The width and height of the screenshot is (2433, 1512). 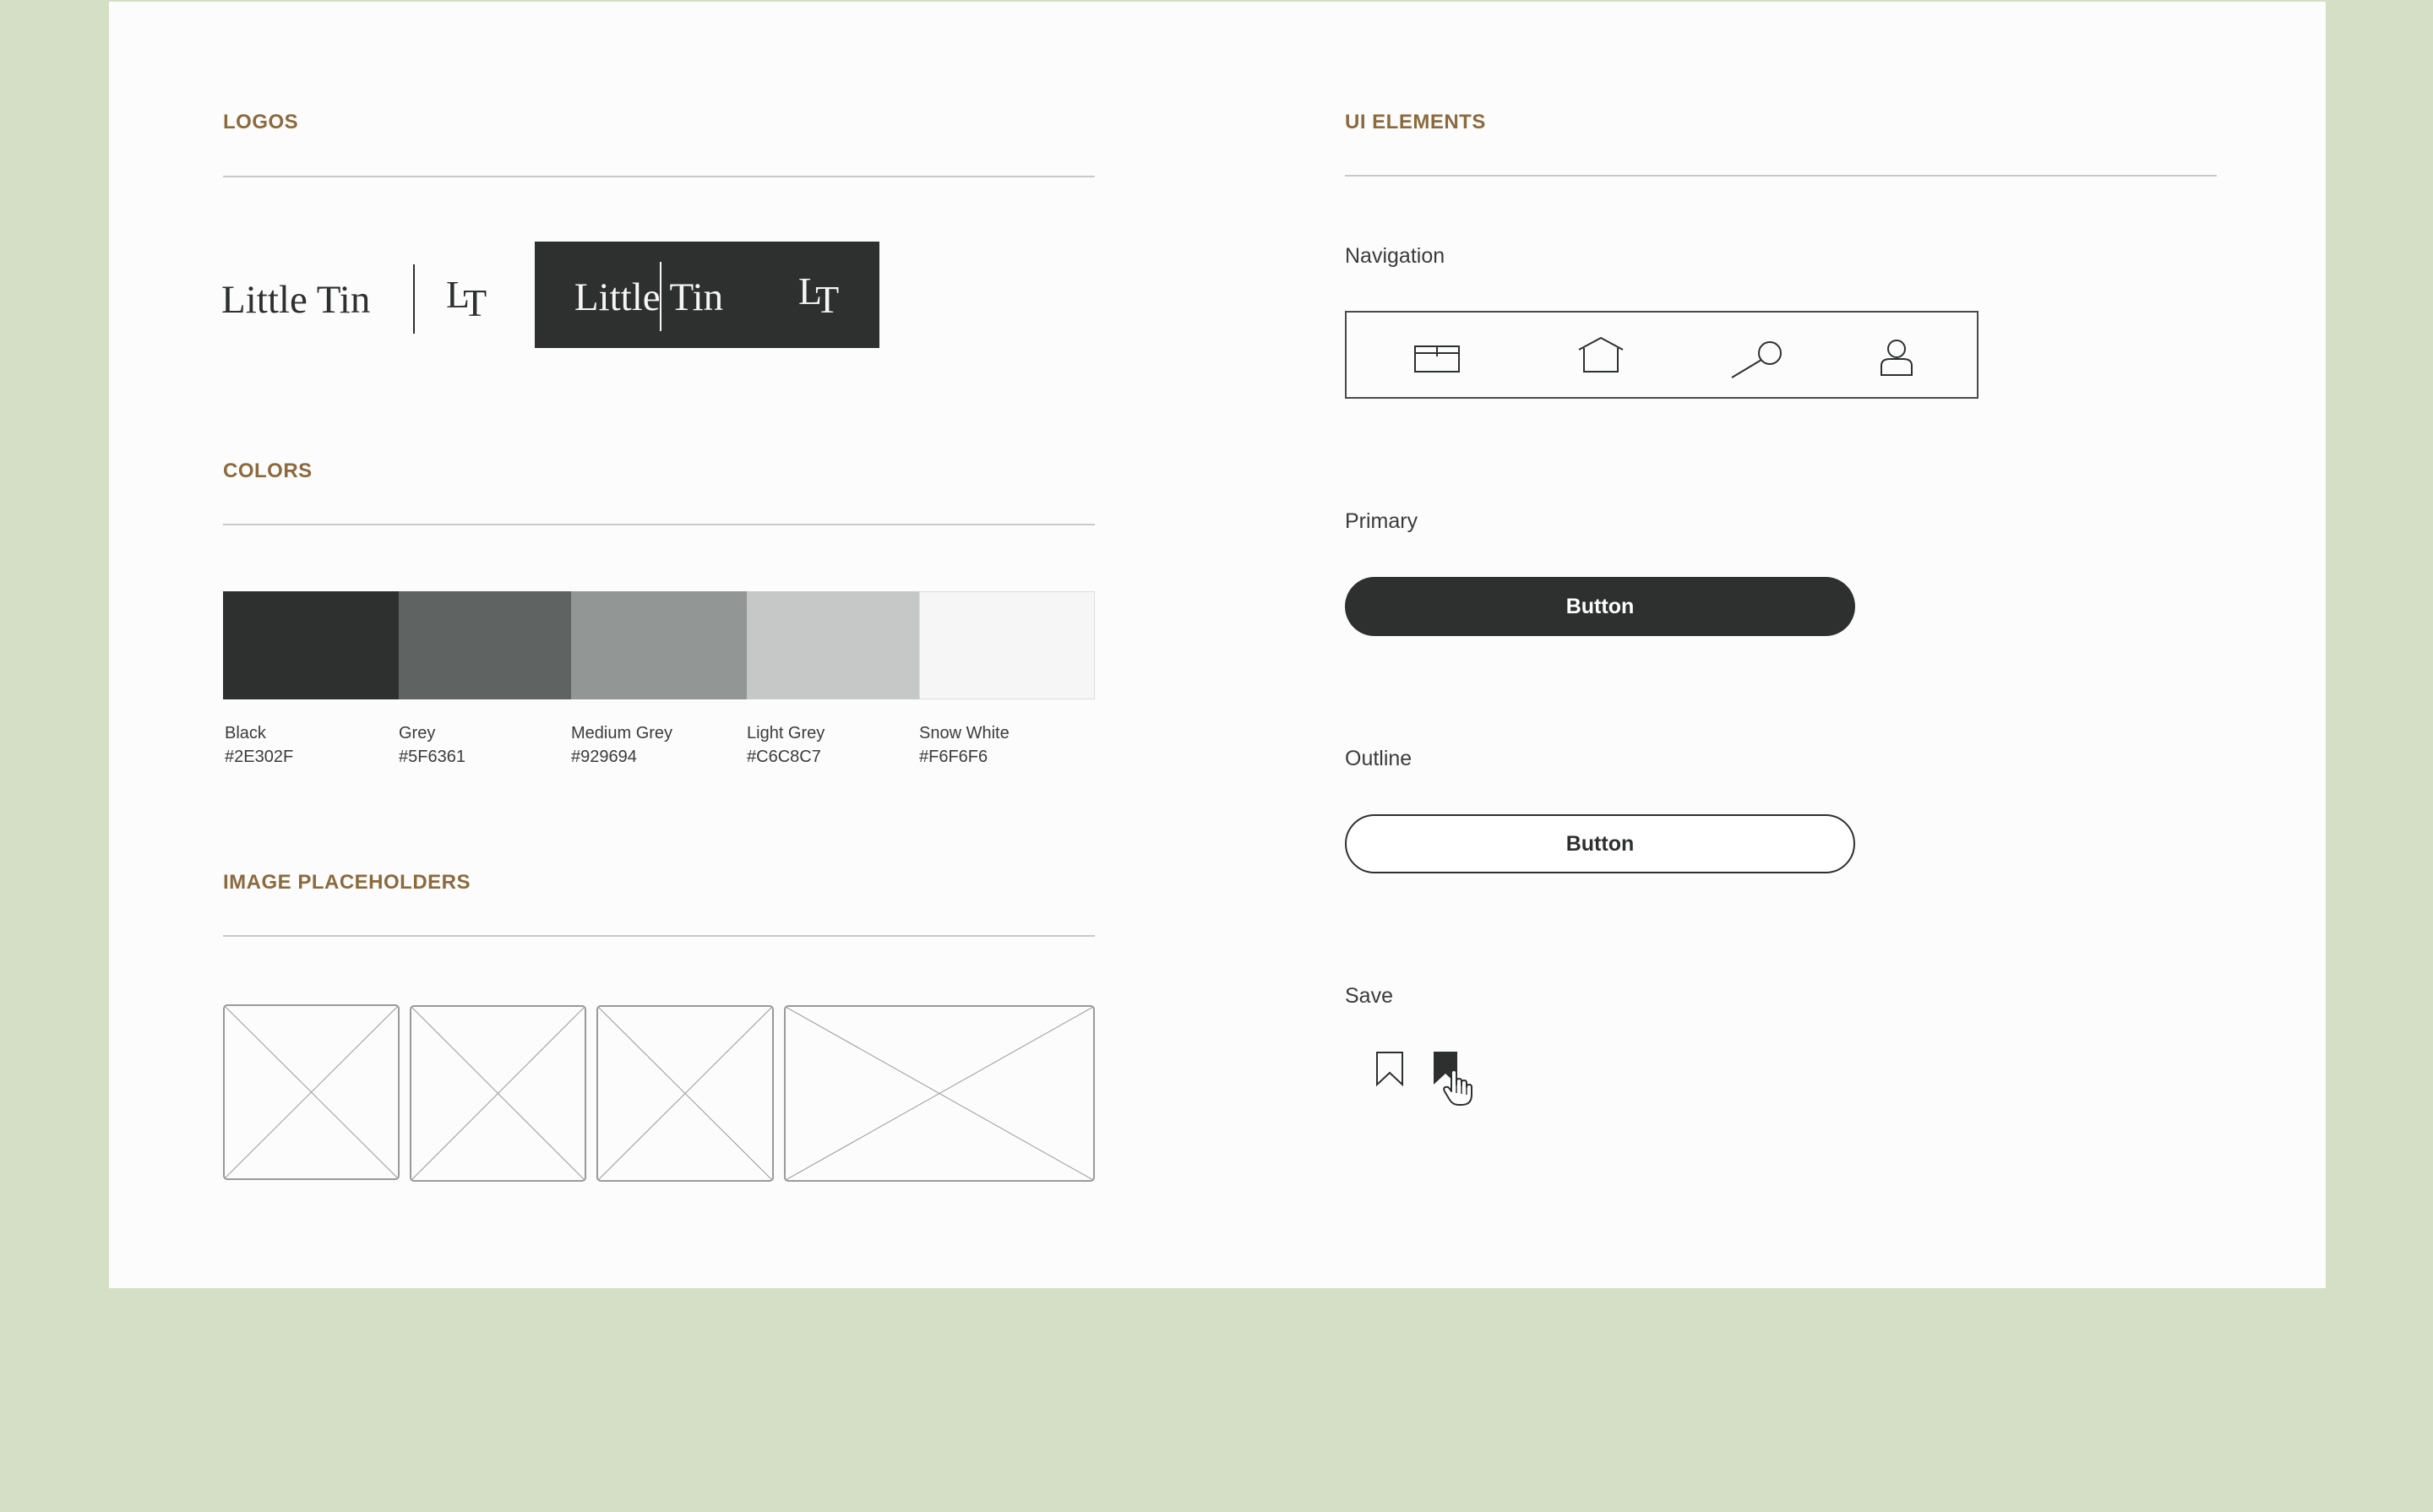 What do you see at coordinates (1781, 176) in the screenshot?
I see `ui-elements-divider` at bounding box center [1781, 176].